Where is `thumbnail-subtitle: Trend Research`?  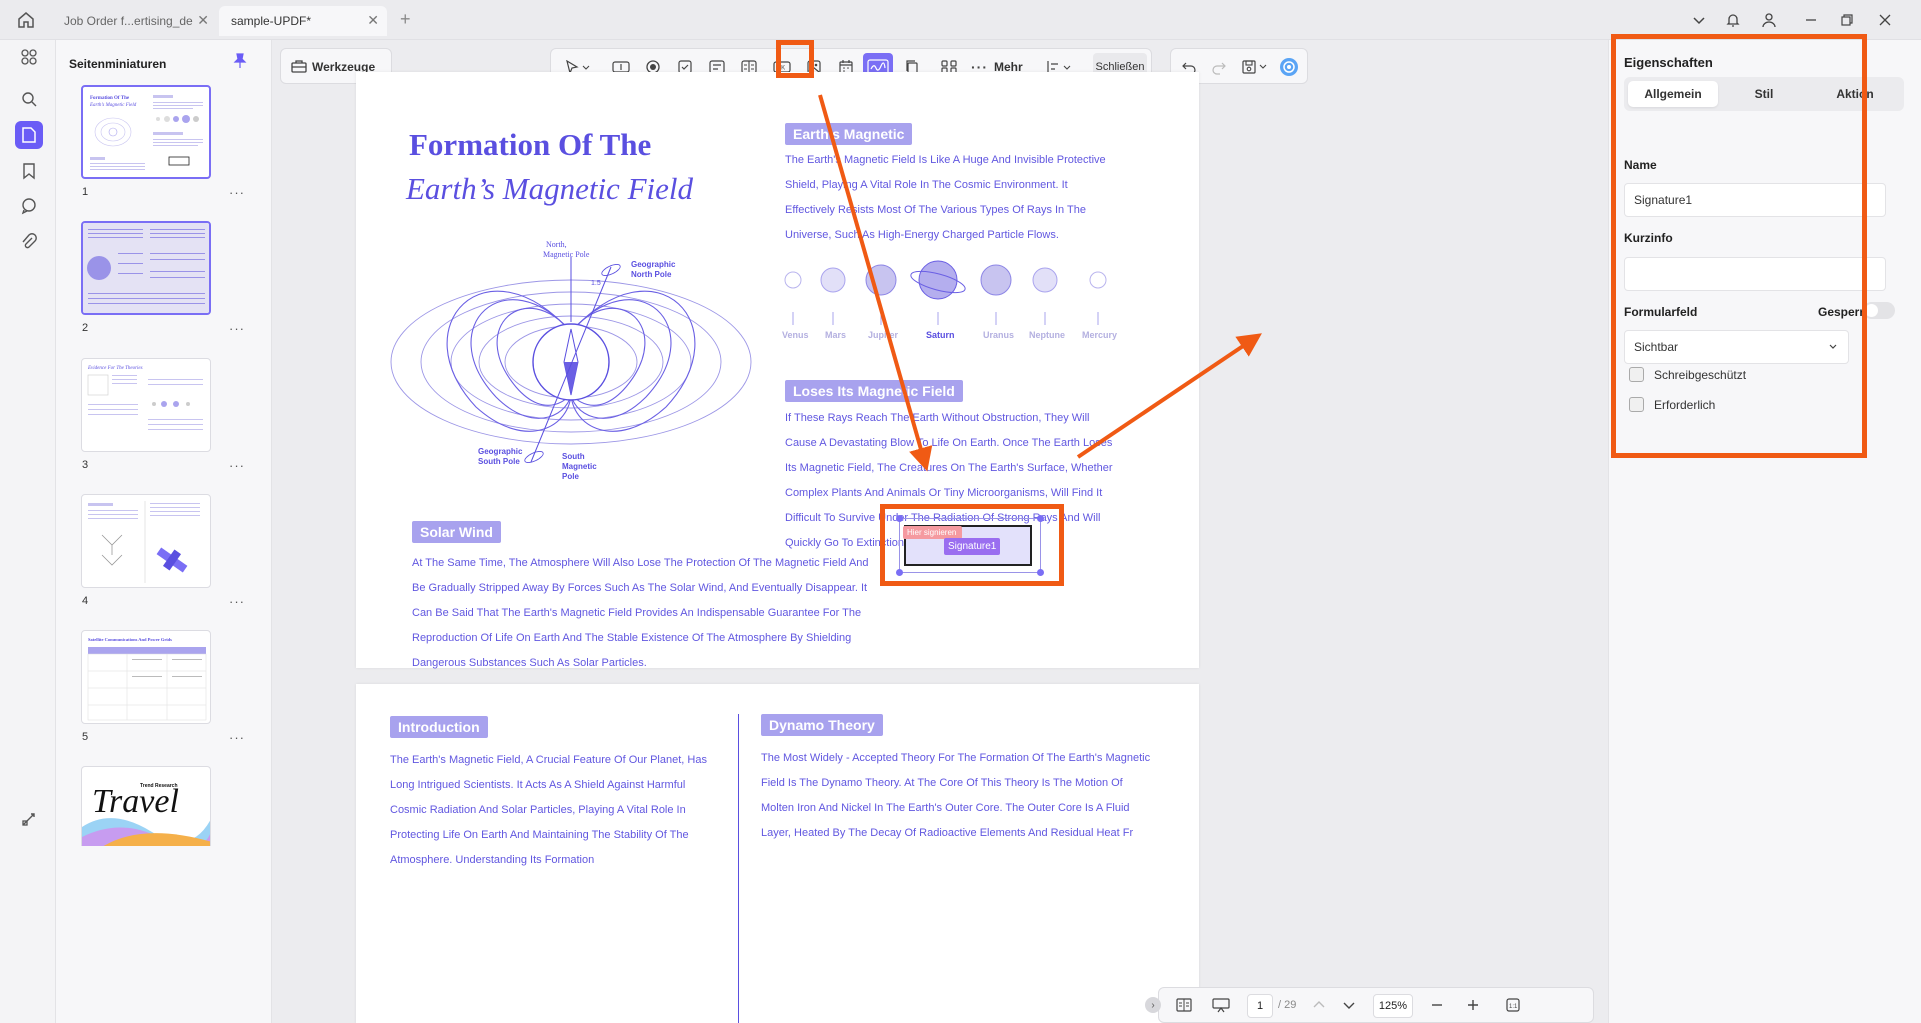 thumbnail-subtitle: Trend Research is located at coordinates (159, 786).